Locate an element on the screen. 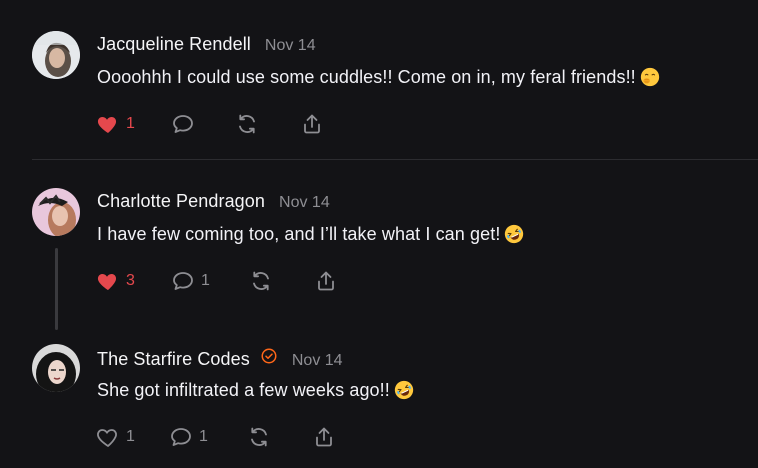 This screenshot has width=758, height=468. author-name: The Starfire Codes is located at coordinates (173, 359).